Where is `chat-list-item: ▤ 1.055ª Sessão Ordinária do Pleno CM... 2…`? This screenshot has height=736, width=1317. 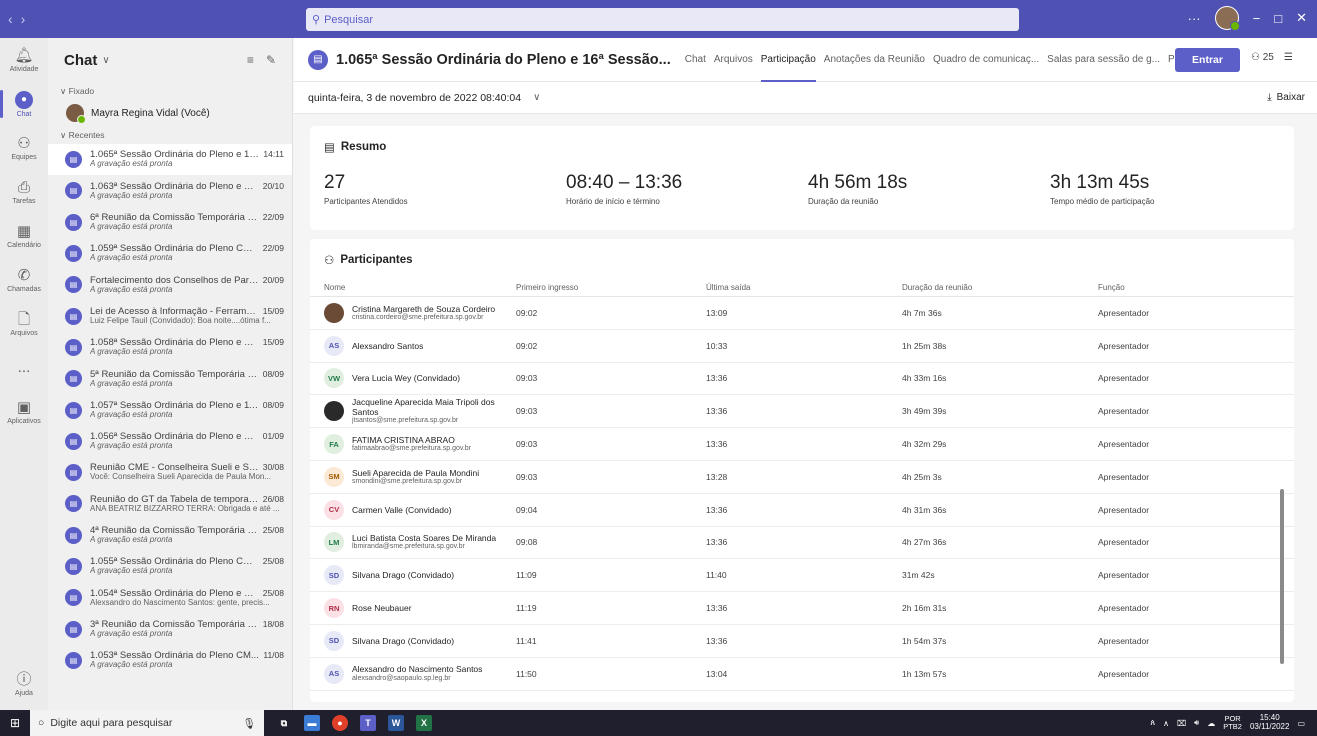 chat-list-item: ▤ 1.055ª Sessão Ordinária do Pleno CM... 2… is located at coordinates (170, 566).